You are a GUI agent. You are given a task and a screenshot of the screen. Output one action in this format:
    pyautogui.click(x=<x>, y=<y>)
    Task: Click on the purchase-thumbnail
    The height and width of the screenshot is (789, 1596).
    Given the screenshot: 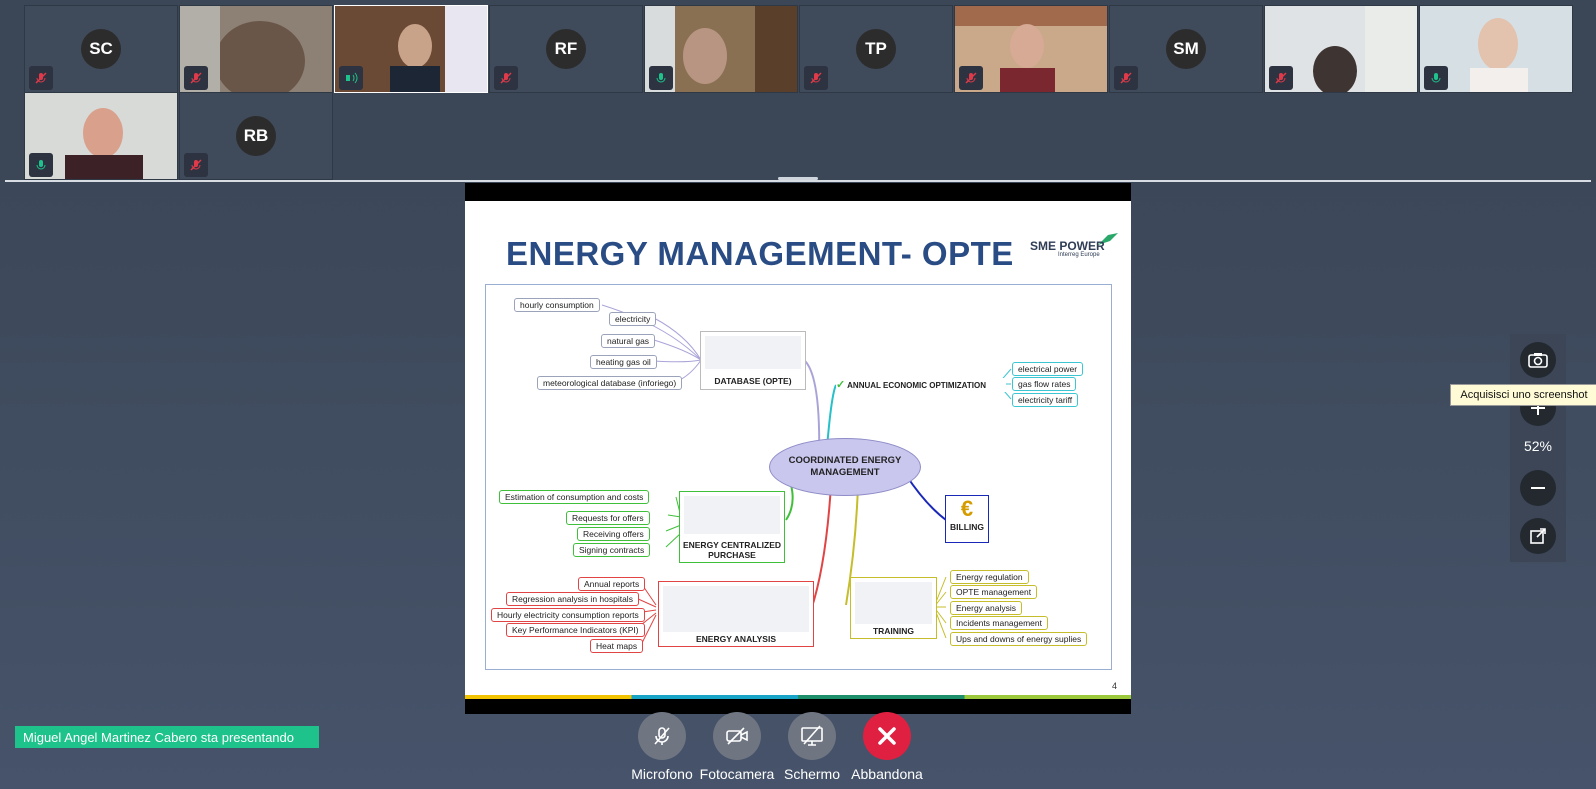 What is the action you would take?
    pyautogui.click(x=732, y=515)
    